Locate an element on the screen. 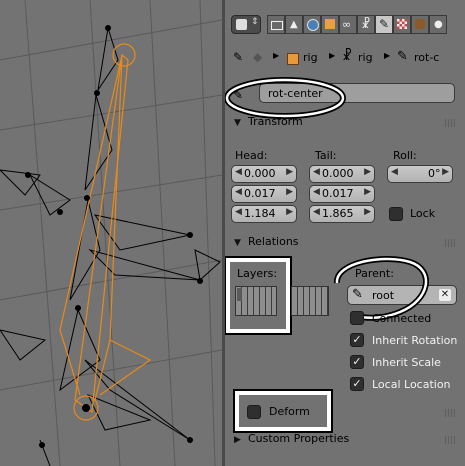 Image resolution: width=465 pixels, height=466 pixels. connected-label: Connected is located at coordinates (402, 318).